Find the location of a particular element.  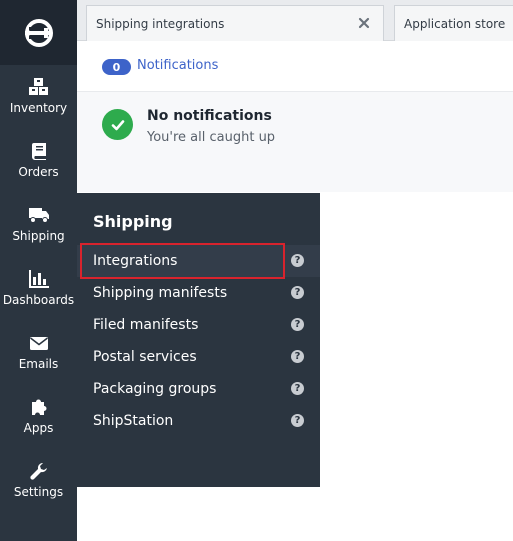

tab-application-store: Application store is located at coordinates (453, 23).